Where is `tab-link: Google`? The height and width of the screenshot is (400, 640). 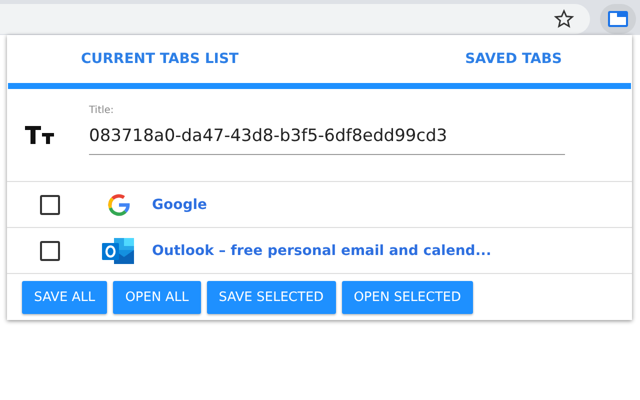 tab-link: Google is located at coordinates (180, 204).